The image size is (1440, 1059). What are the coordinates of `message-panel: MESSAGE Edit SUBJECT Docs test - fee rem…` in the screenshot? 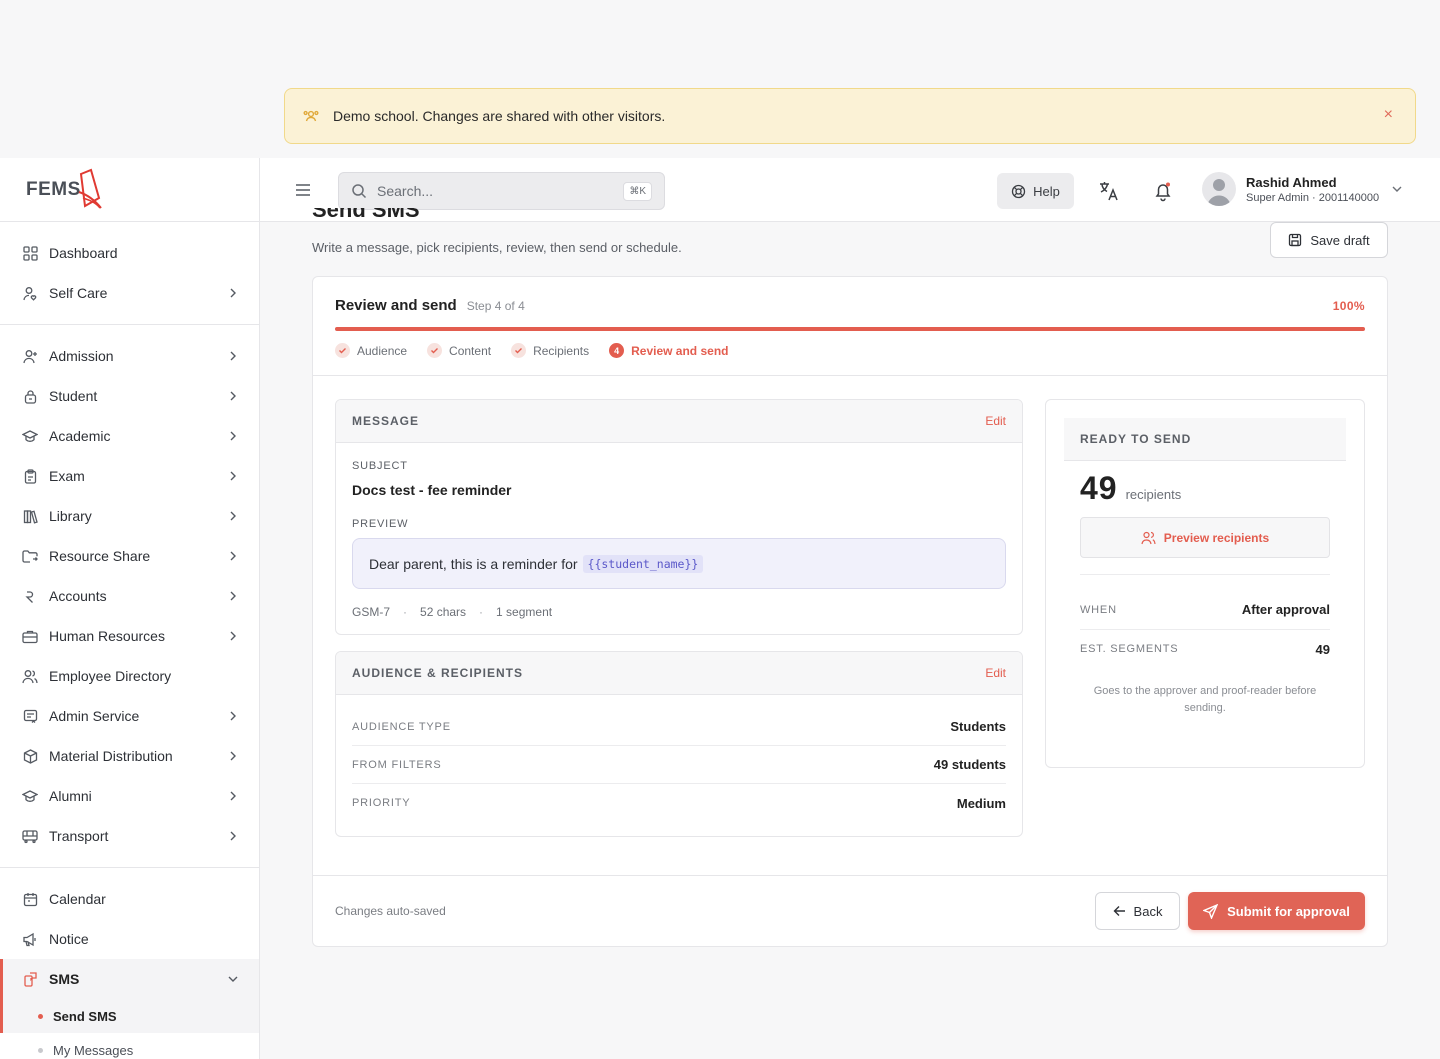 It's located at (679, 517).